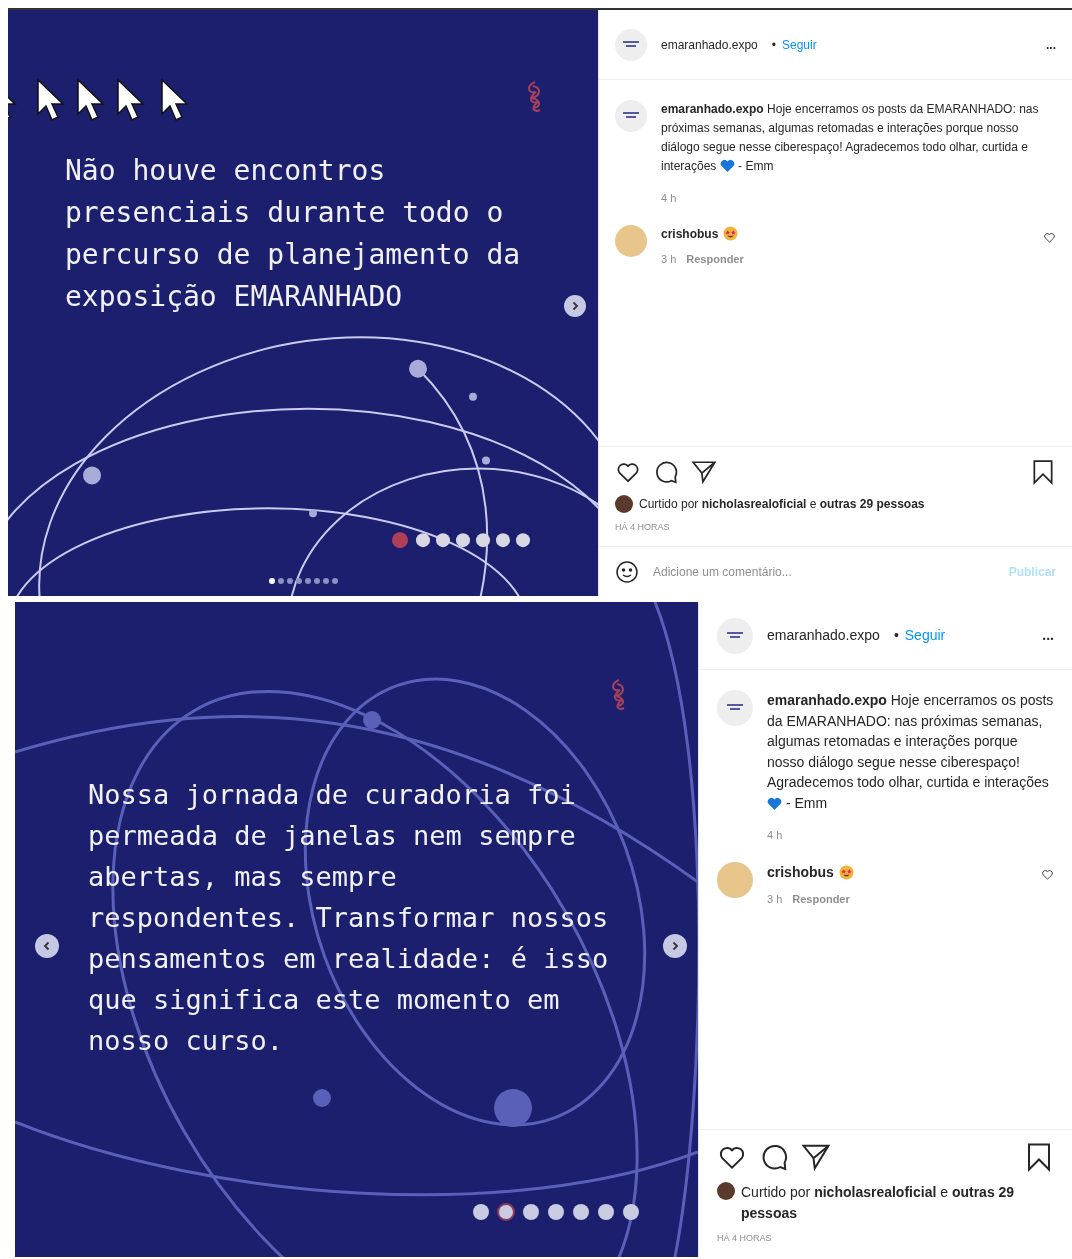  Describe the element at coordinates (47, 946) in the screenshot. I see `chevron-left-icon` at that location.